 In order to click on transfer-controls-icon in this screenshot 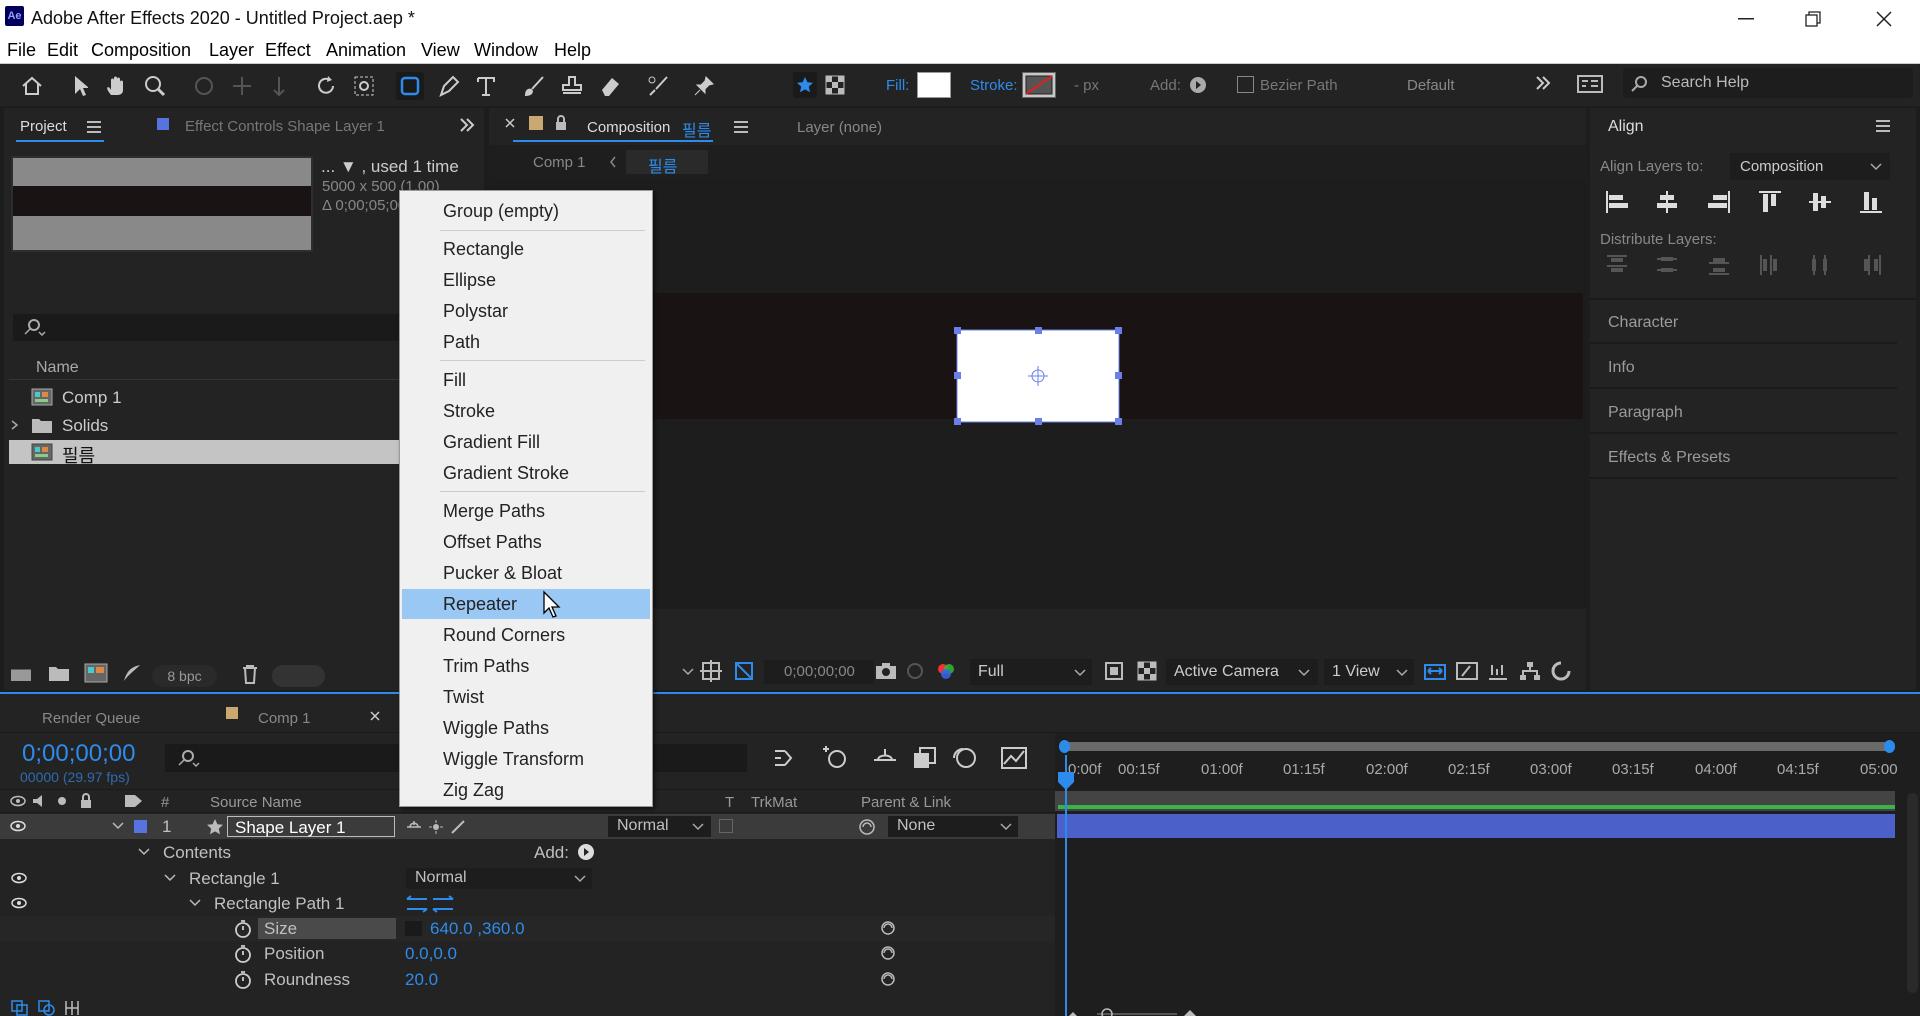, I will do `click(47, 1008)`.